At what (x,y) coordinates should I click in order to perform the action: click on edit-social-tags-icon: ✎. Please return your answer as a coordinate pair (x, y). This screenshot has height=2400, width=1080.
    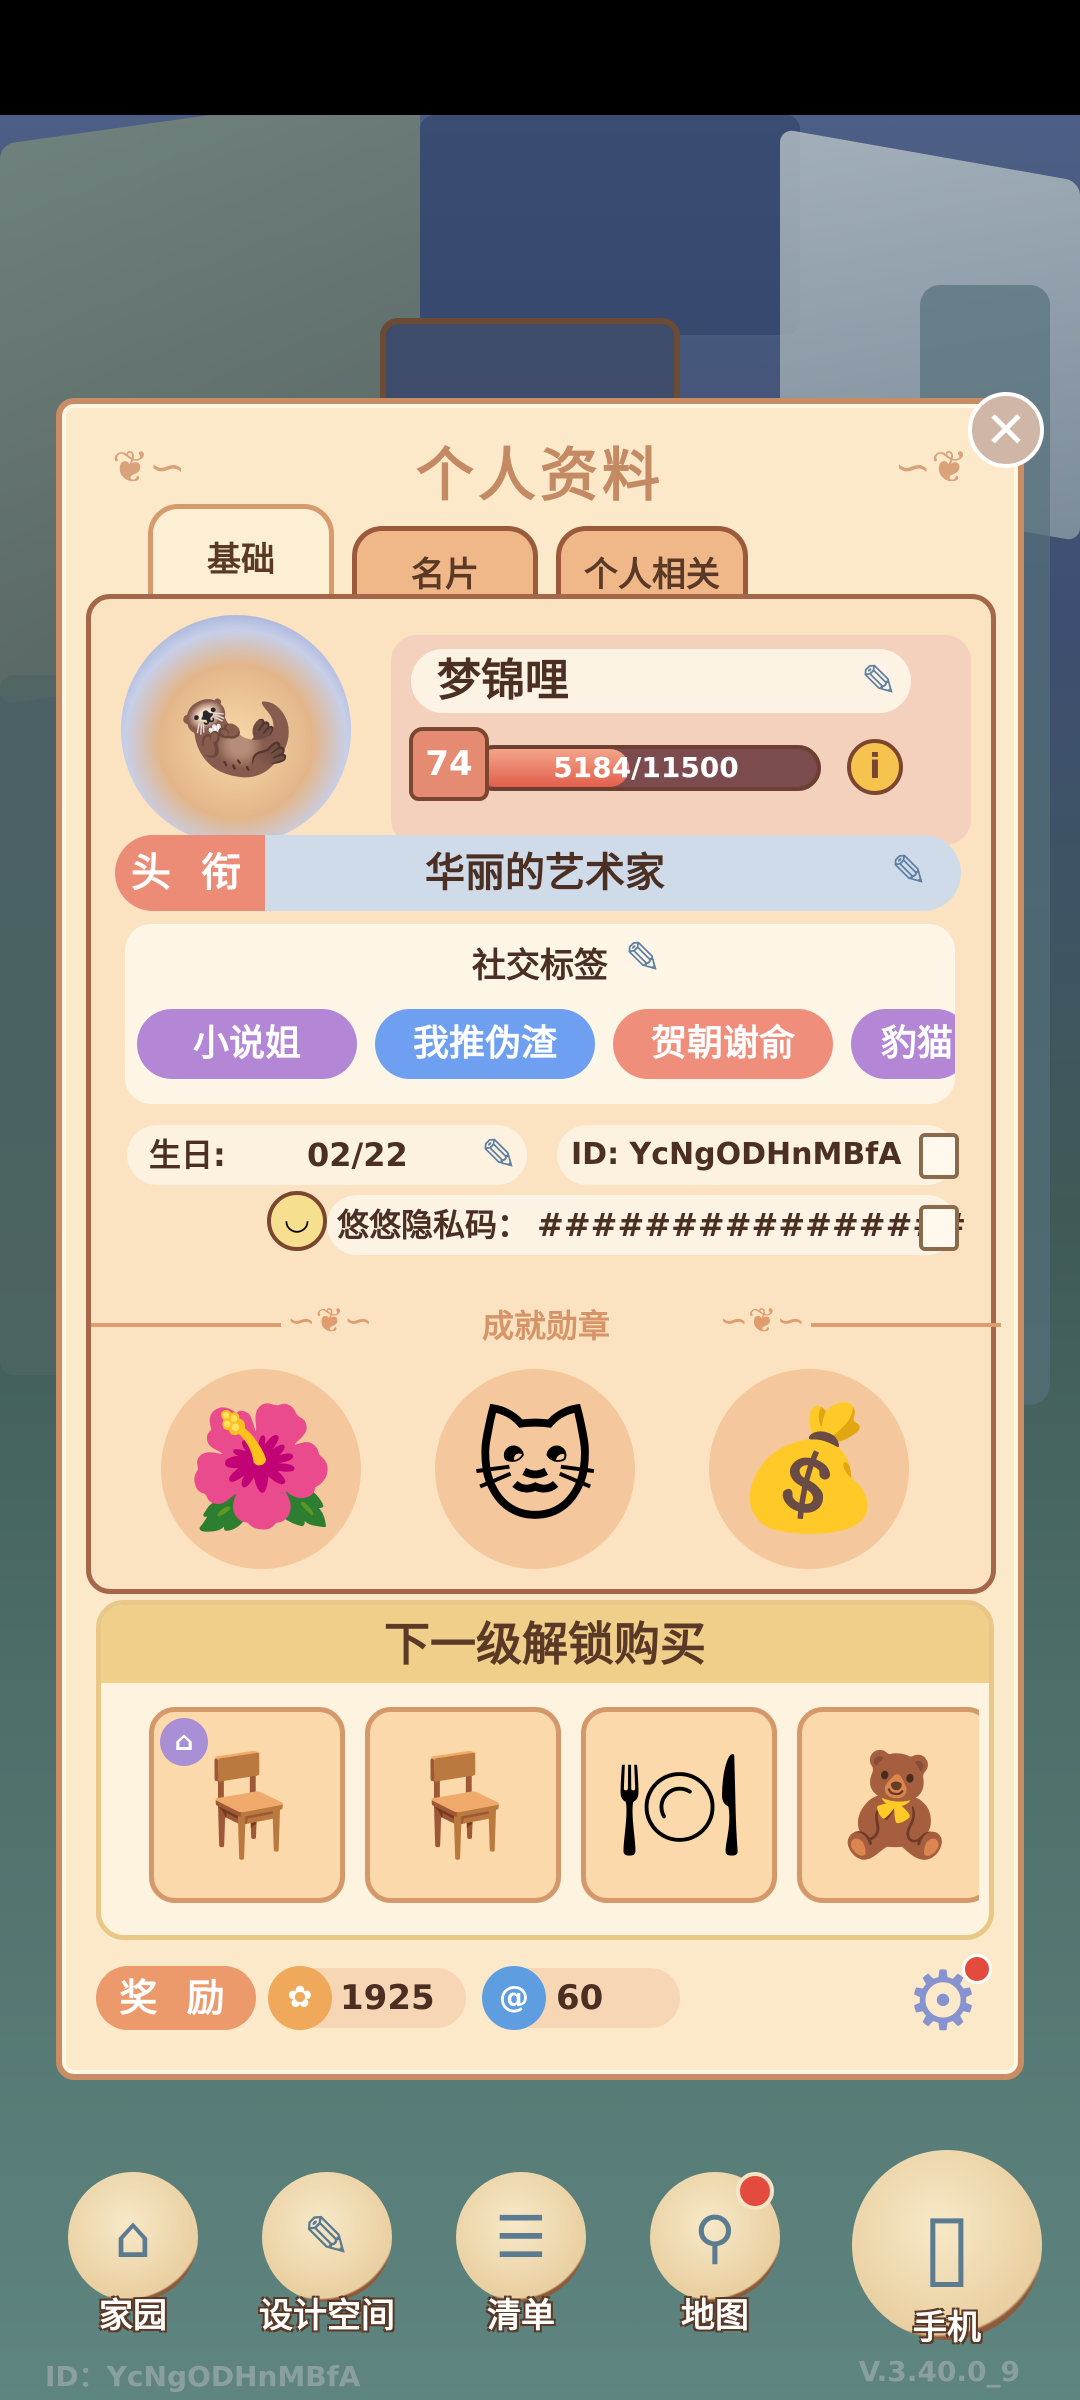
    Looking at the image, I should click on (643, 958).